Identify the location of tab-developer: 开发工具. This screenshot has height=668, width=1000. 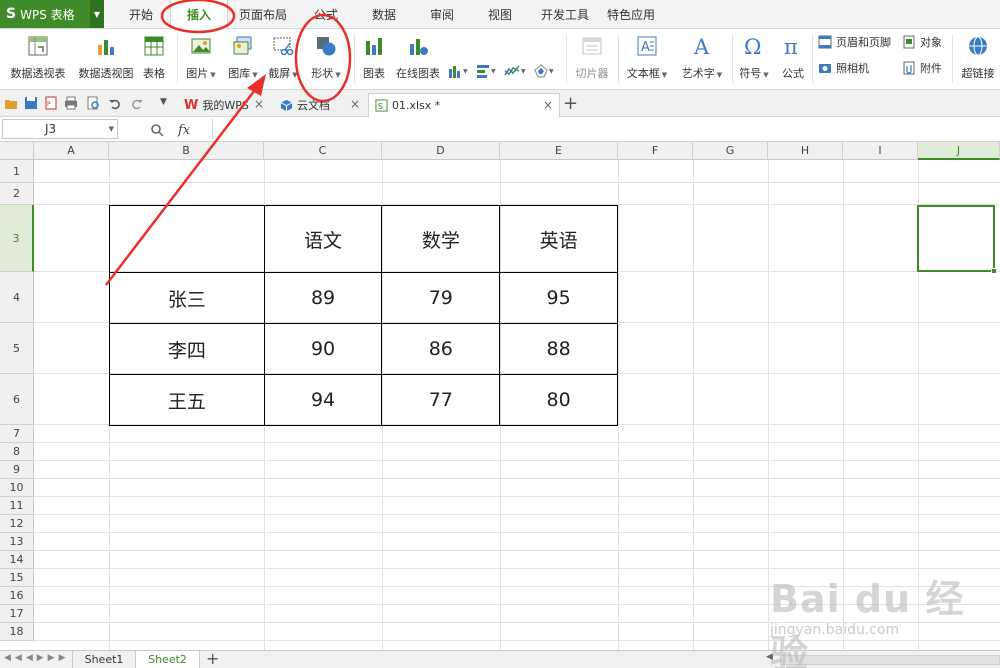
(565, 14).